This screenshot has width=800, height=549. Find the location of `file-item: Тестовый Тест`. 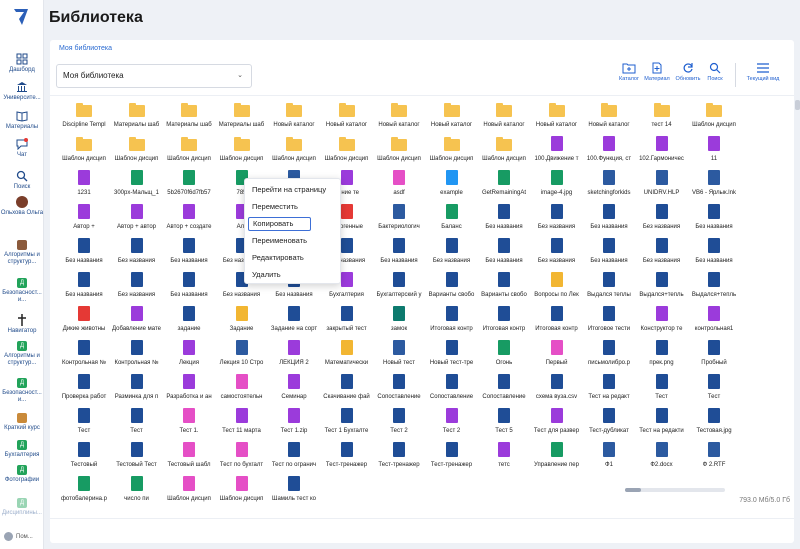

file-item: Тестовый Тест is located at coordinates (137, 457).